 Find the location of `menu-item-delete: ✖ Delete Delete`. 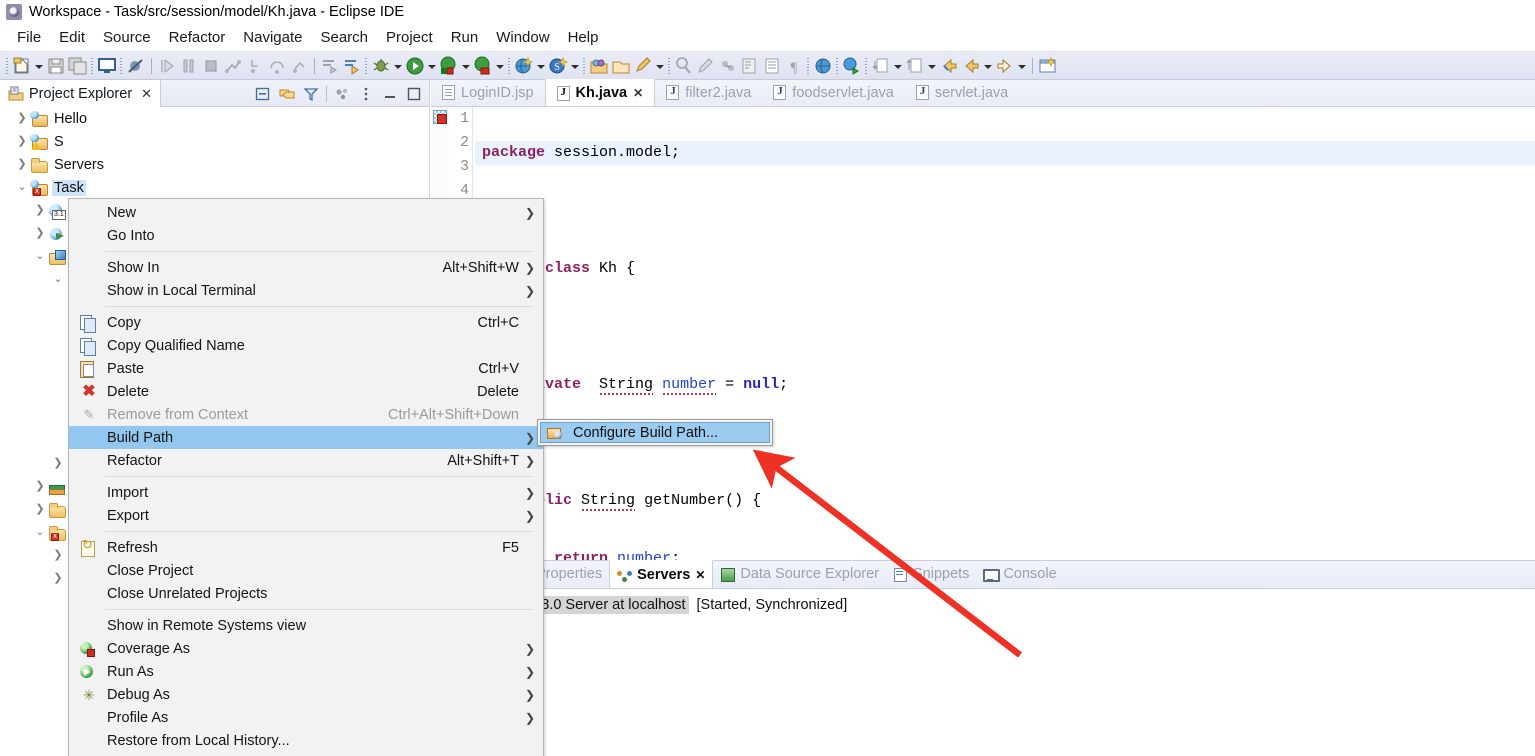

menu-item-delete: ✖ Delete Delete is located at coordinates (306, 391).